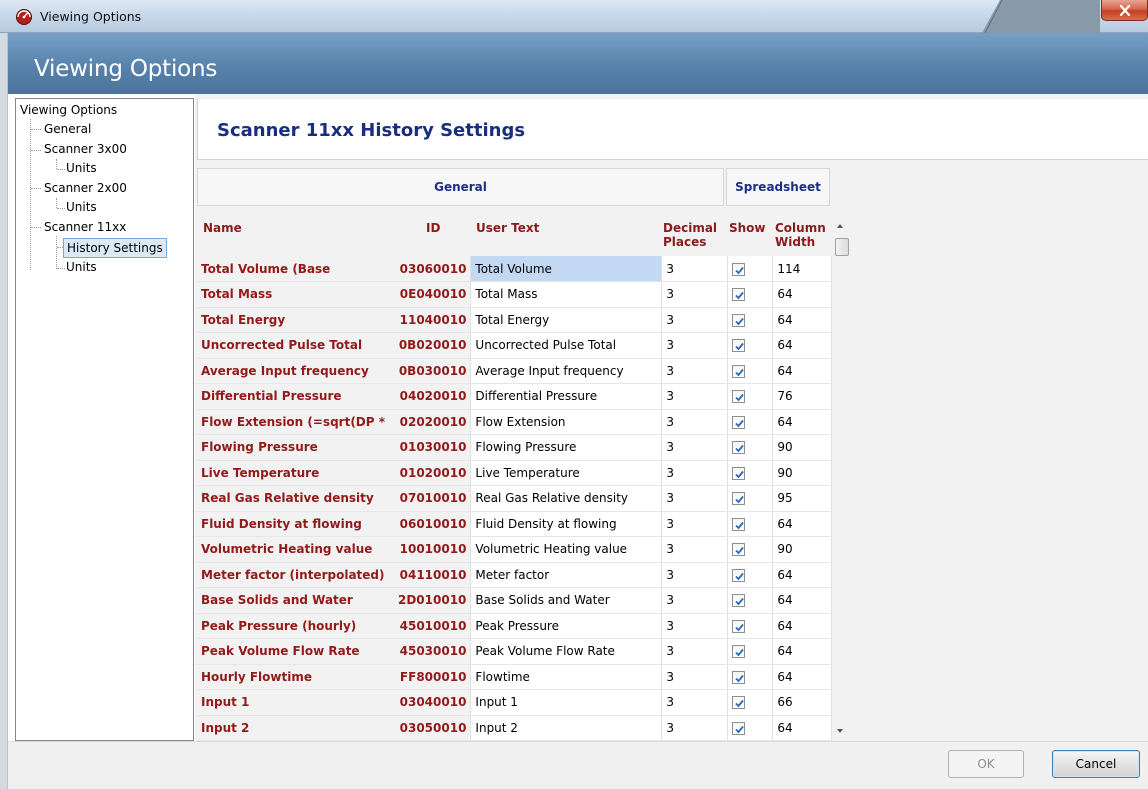 This screenshot has height=789, width=1148. Describe the element at coordinates (566, 473) in the screenshot. I see `row-user-text-cell: Live Temperature` at that location.